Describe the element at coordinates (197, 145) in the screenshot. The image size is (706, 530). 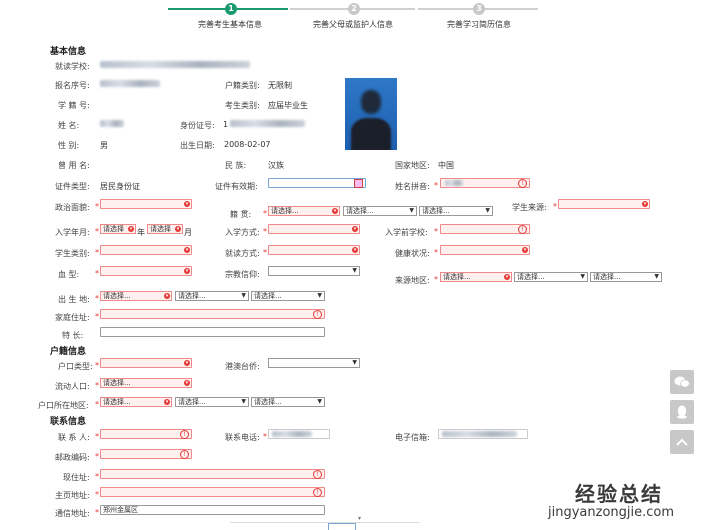
I see `birth-label: 出生日期:` at that location.